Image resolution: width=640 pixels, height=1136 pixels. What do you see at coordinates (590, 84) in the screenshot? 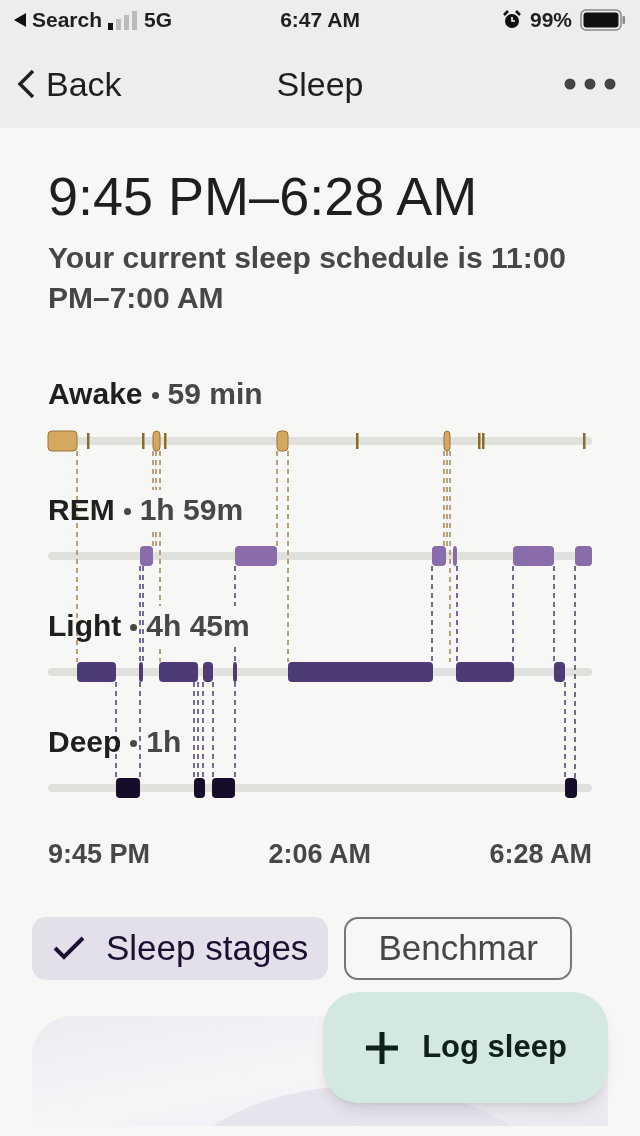
I see `more-options-icon` at bounding box center [590, 84].